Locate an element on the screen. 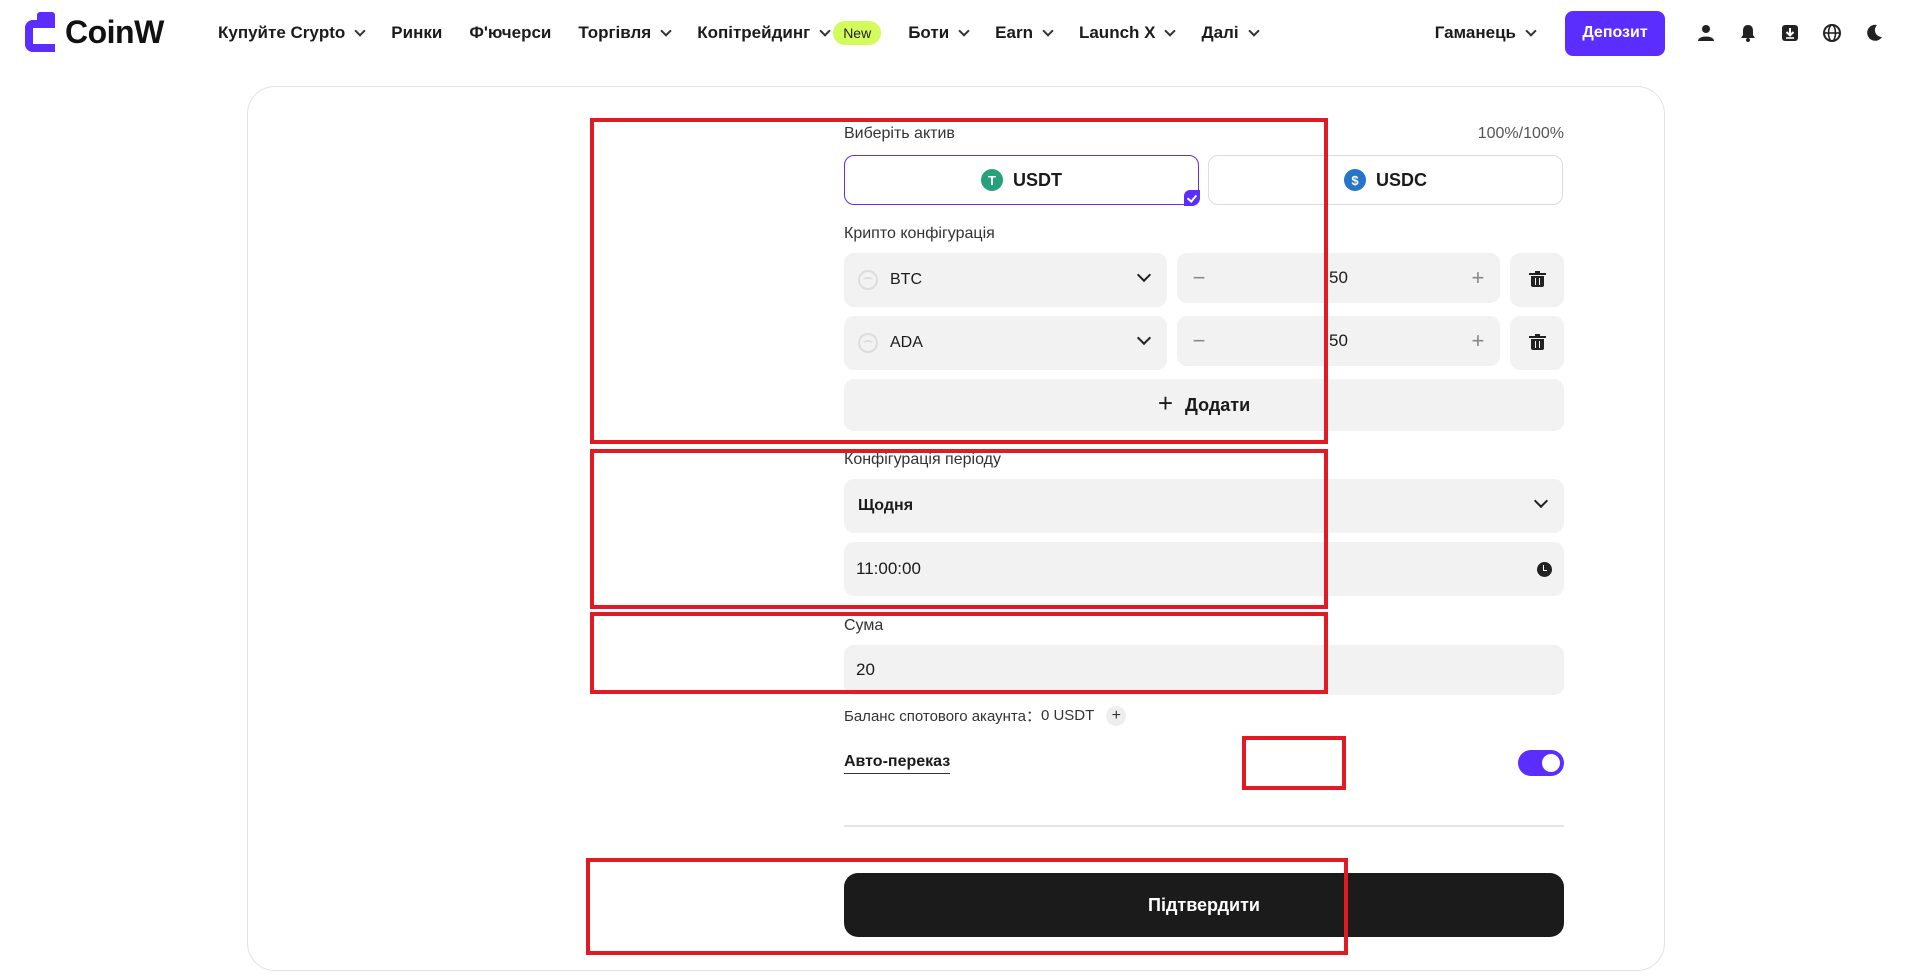 This screenshot has width=1915, height=977. usdc-icon: $ is located at coordinates (1354, 180).